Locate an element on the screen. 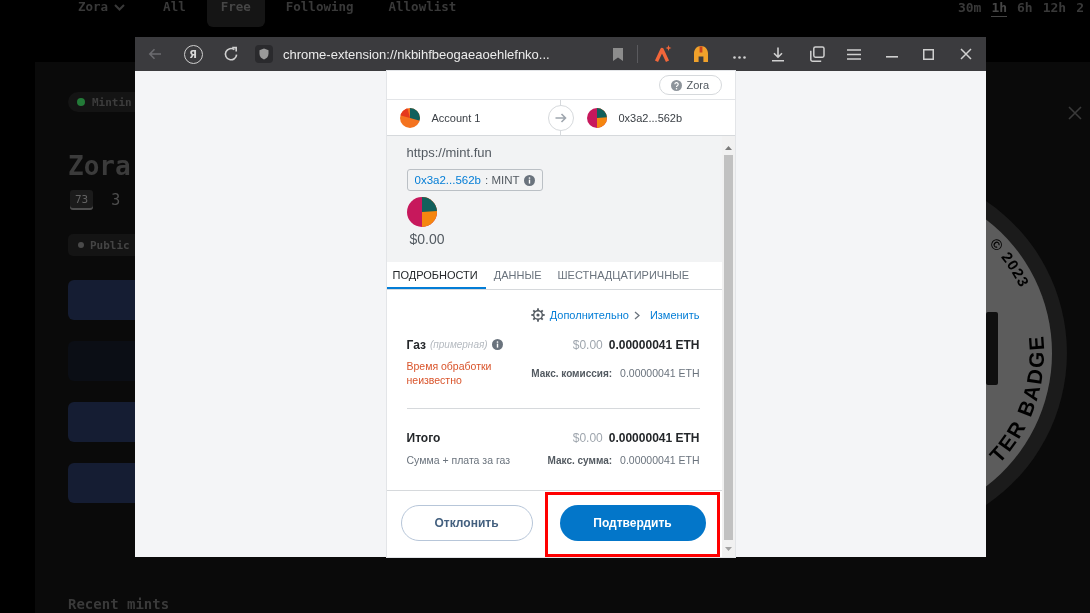 The width and height of the screenshot is (1090, 613). scroll-up-icon is located at coordinates (728, 148).